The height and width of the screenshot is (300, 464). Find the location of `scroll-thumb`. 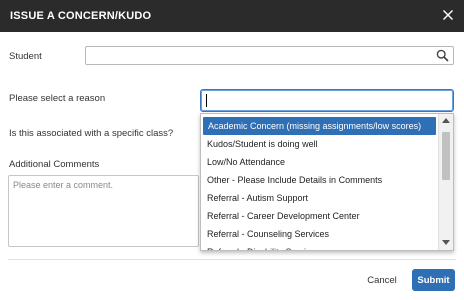

scroll-thumb is located at coordinates (446, 156).